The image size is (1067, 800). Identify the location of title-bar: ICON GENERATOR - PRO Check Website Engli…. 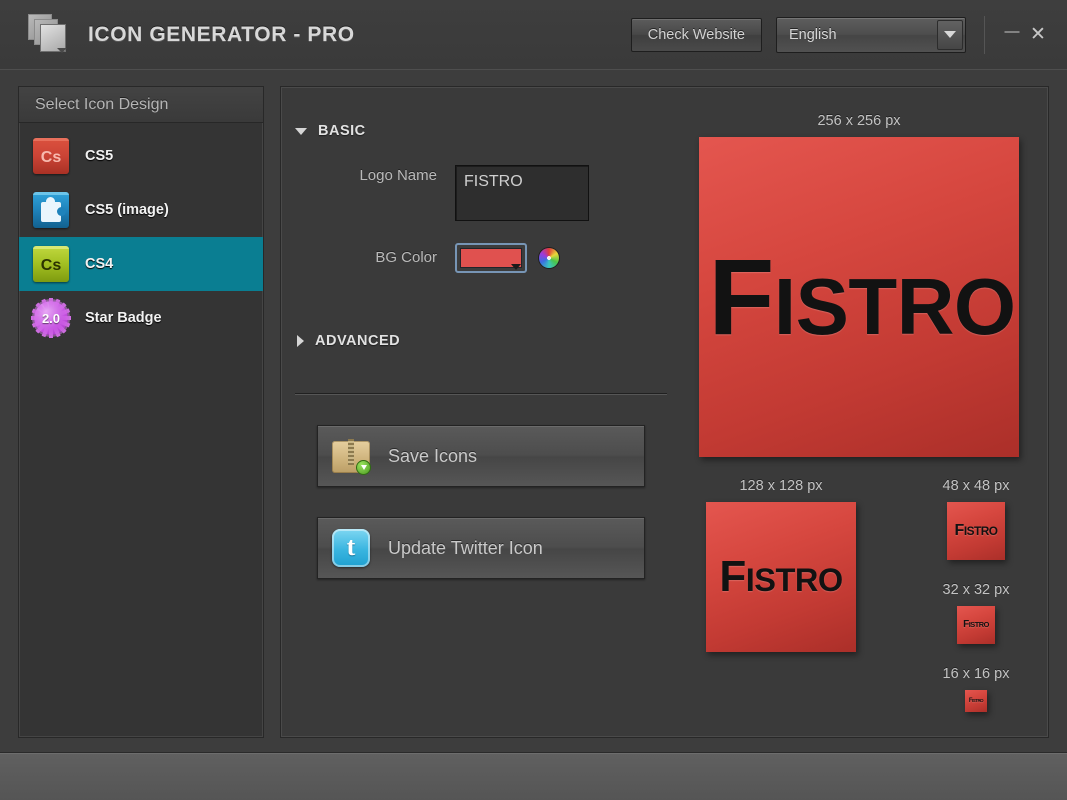
(533, 35).